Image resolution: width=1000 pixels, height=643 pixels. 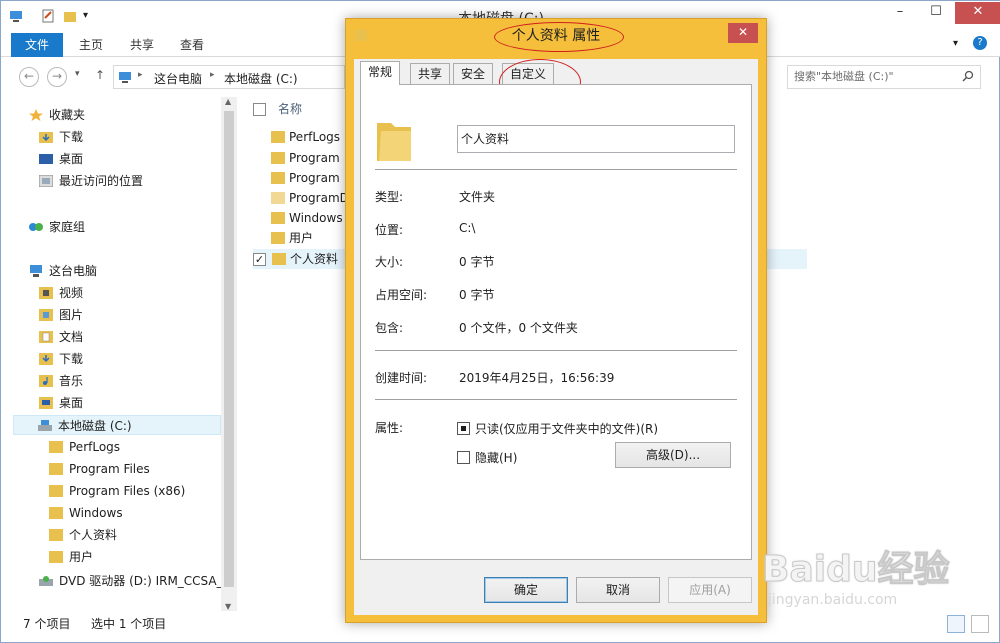 What do you see at coordinates (394, 142) in the screenshot?
I see `folder-large-icon` at bounding box center [394, 142].